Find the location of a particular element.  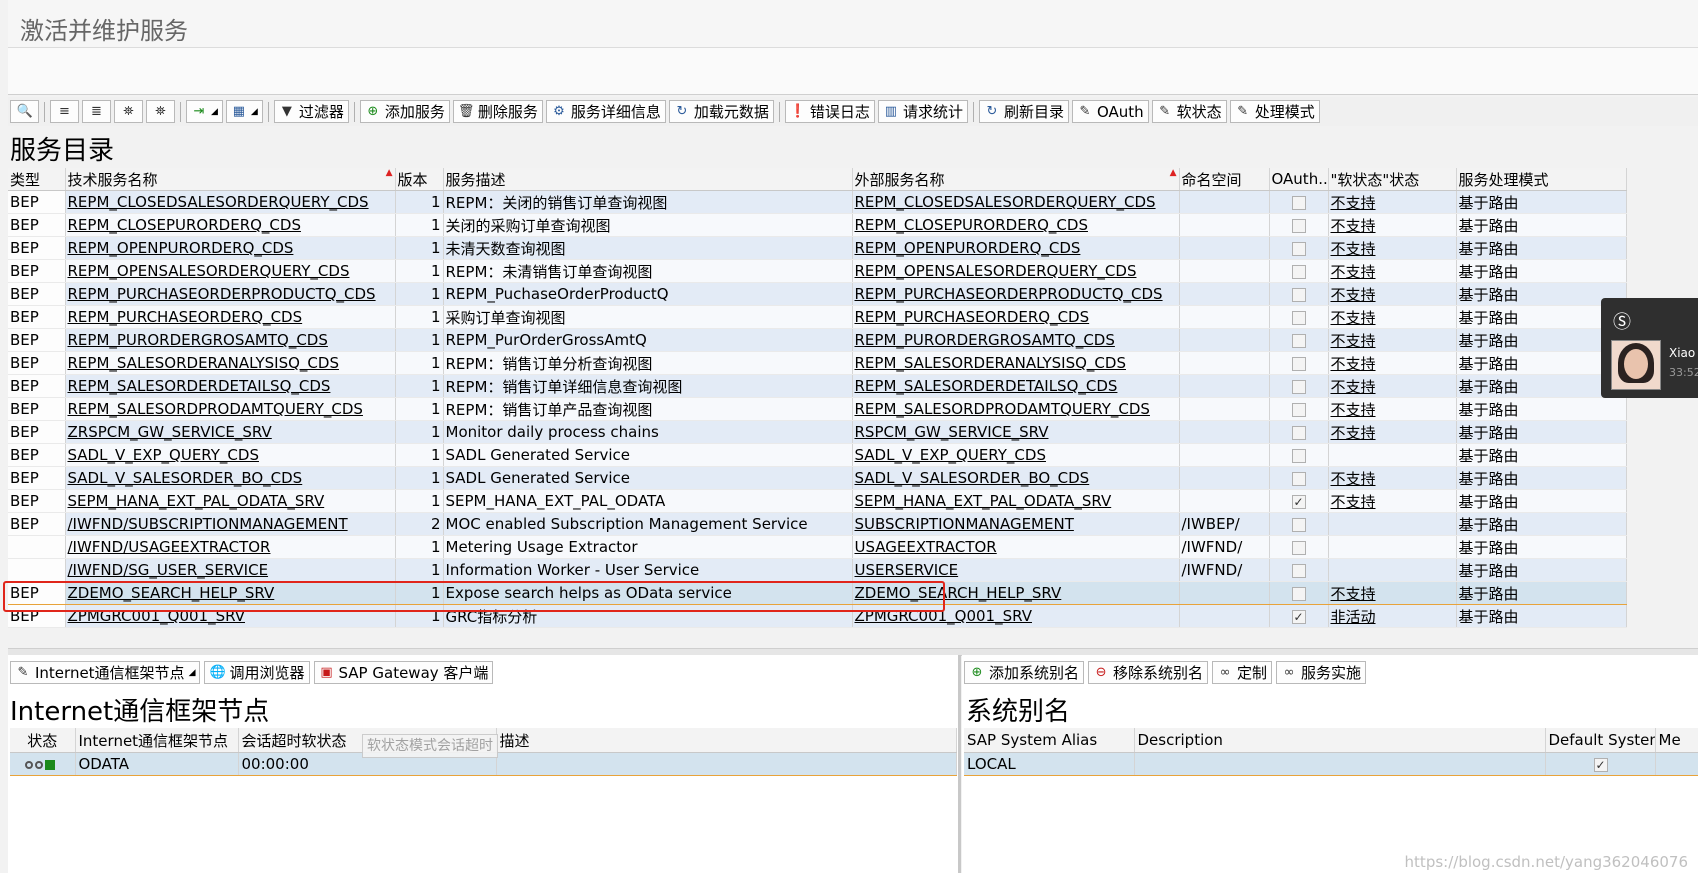

default-system-cell: ✓ is located at coordinates (1600, 764).